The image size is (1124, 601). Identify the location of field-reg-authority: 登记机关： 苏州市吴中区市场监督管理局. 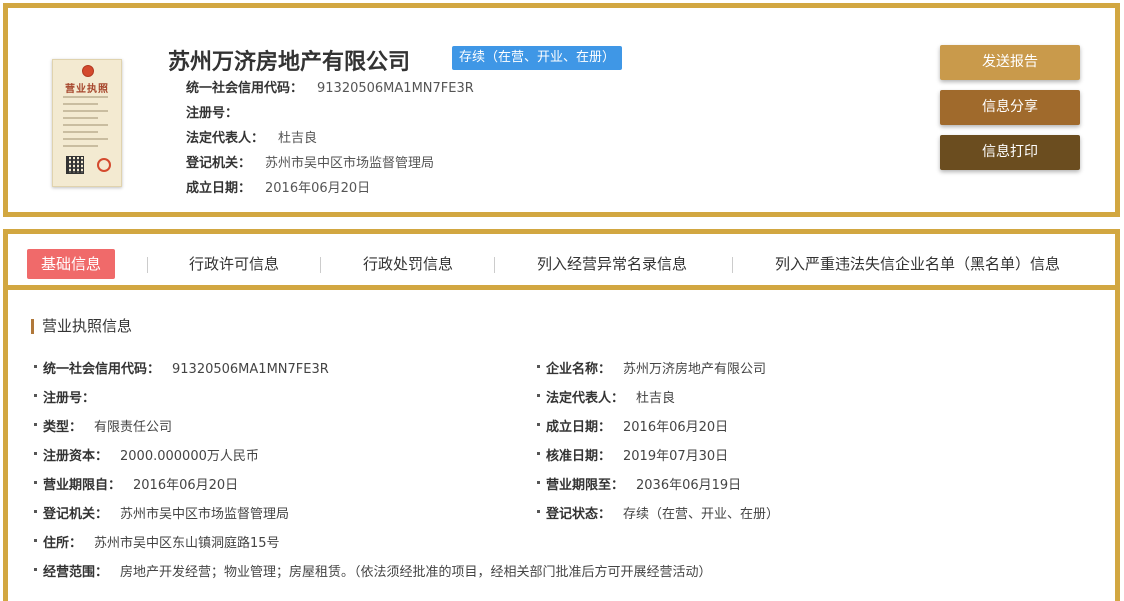
(161, 512).